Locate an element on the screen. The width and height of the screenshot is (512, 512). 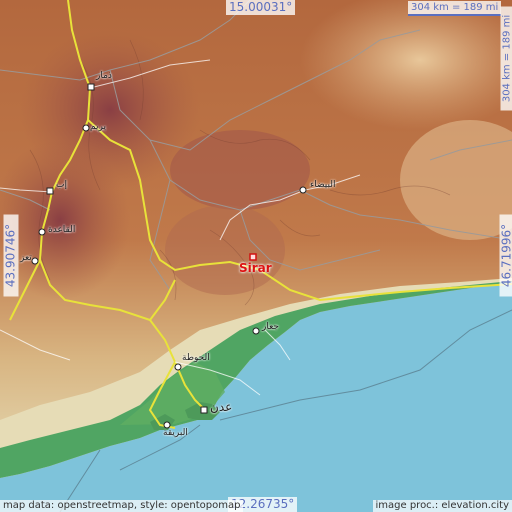
city-marker-yarim is located at coordinates (86, 128).